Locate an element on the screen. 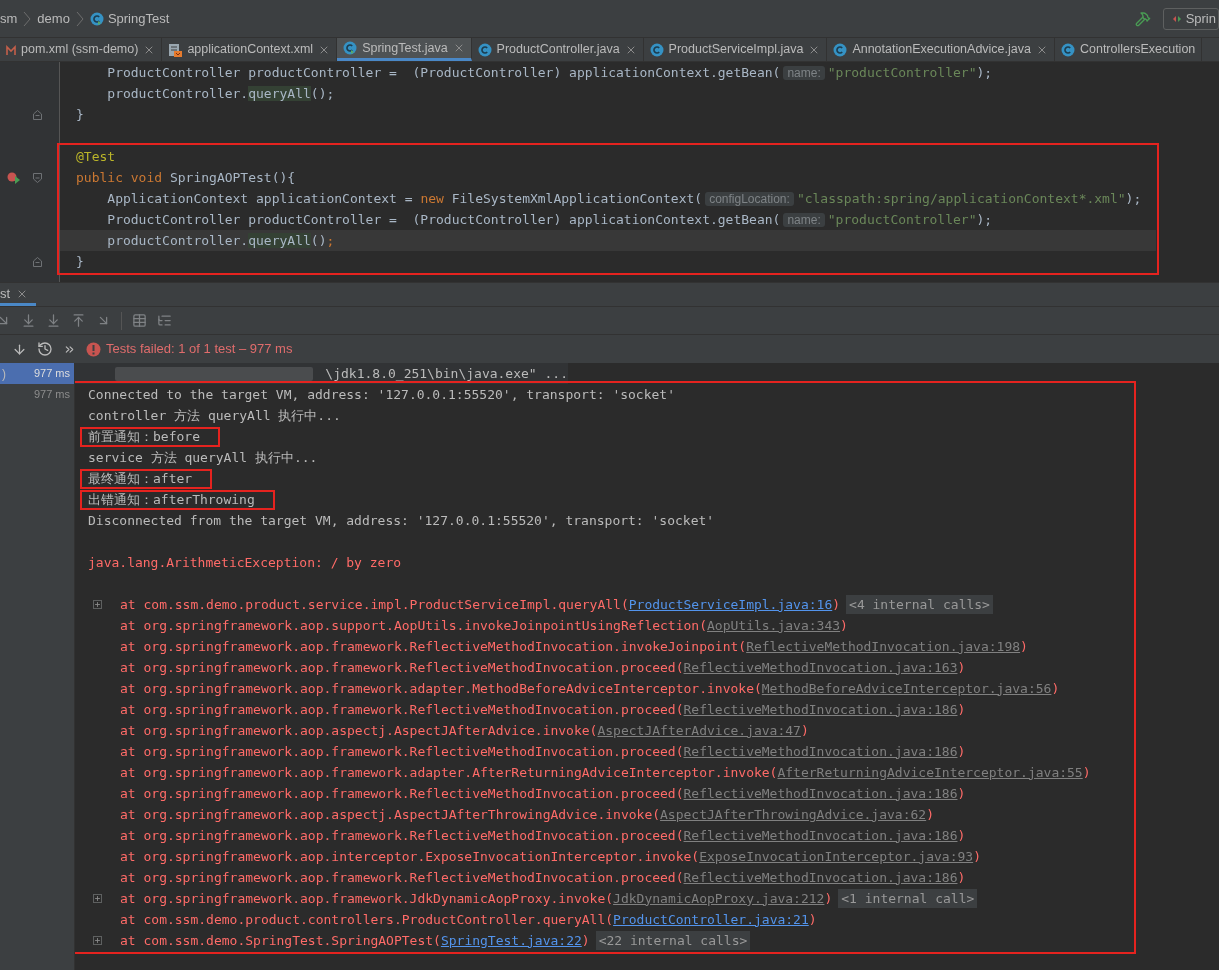 The height and width of the screenshot is (970, 1219). stack-frame-text: at org.springframework.aop.framework.adapter.AfterReturningAdviceInterceptor.invoke( is located at coordinates (449, 772).